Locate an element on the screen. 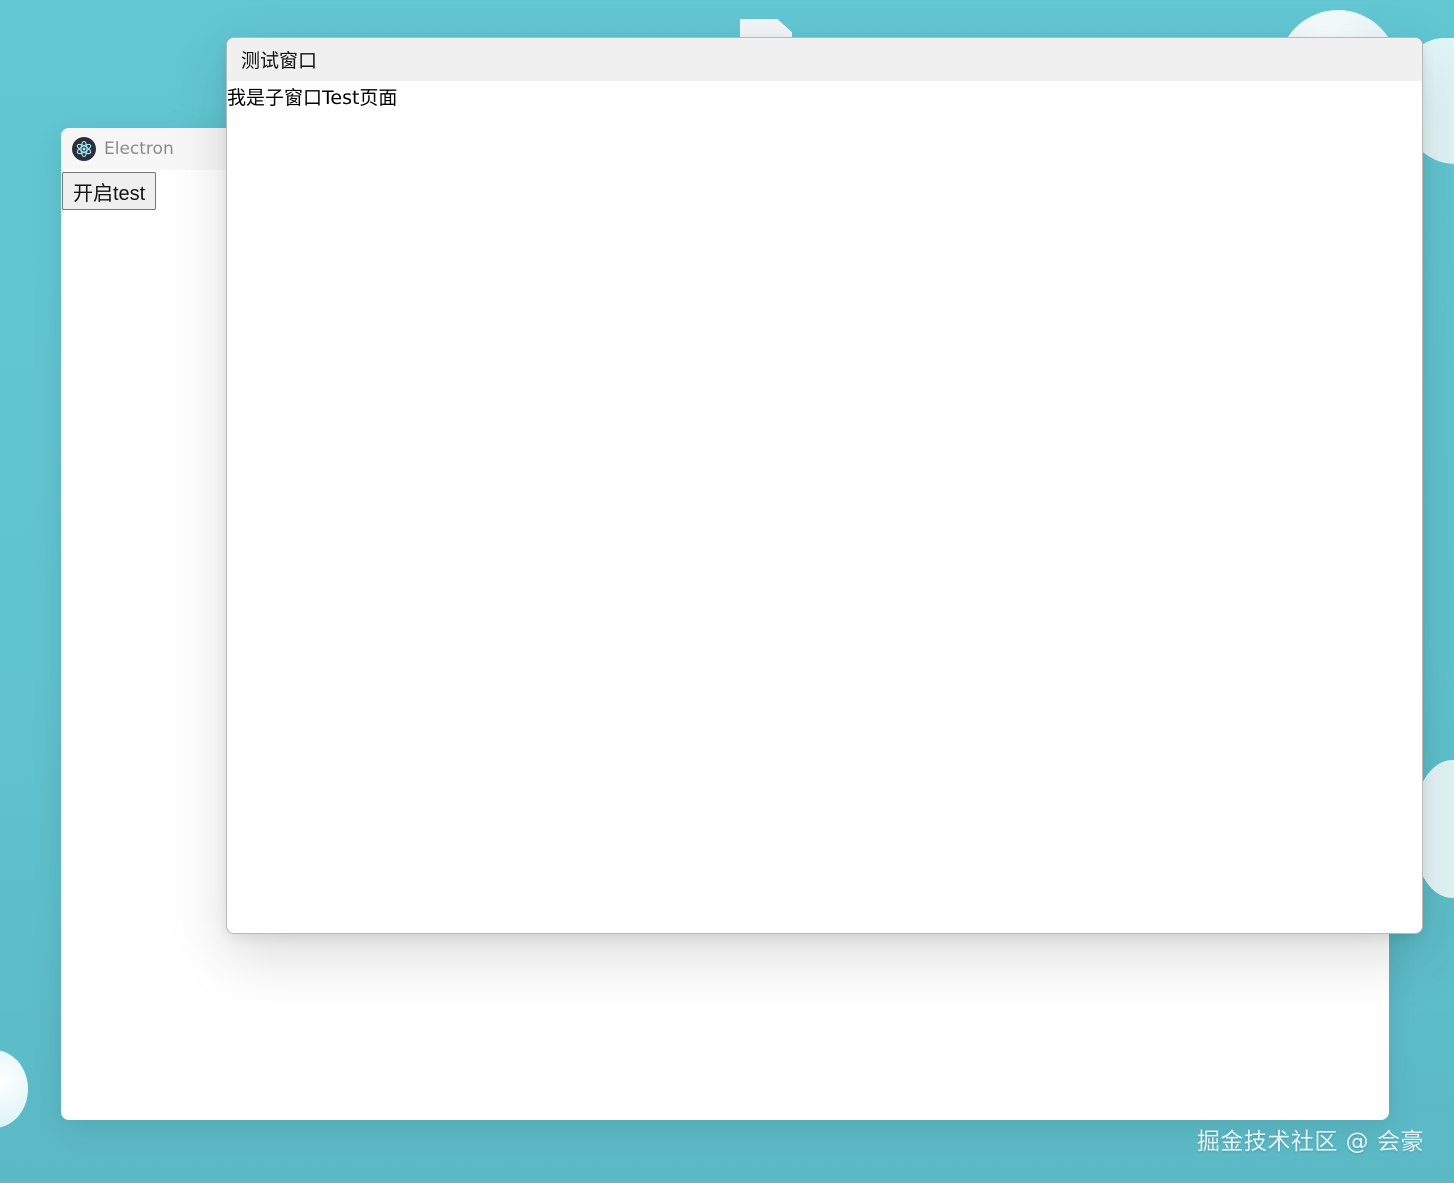  child-window-titlebar: 测试窗口 is located at coordinates (824, 59).